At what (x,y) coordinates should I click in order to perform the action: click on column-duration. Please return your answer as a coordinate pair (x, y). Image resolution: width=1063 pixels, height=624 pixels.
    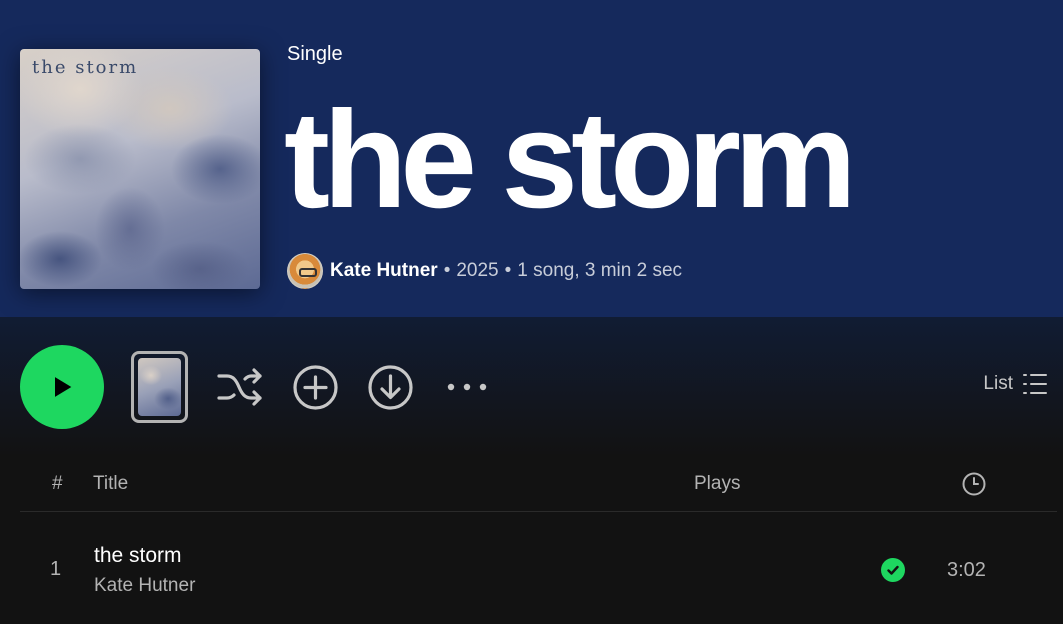
    Looking at the image, I should click on (974, 487).